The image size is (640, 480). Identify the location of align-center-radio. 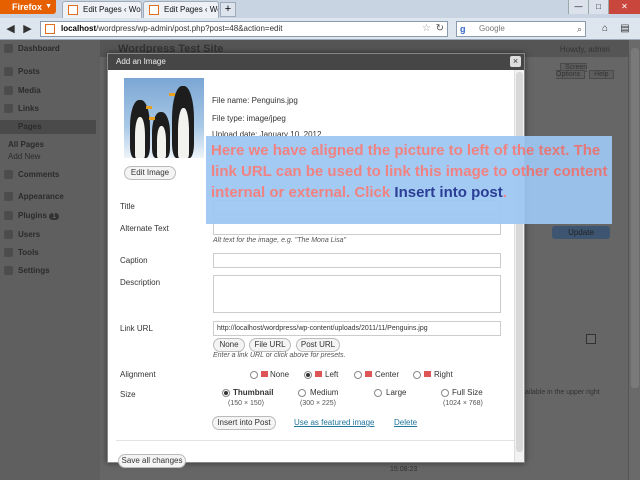
(358, 375).